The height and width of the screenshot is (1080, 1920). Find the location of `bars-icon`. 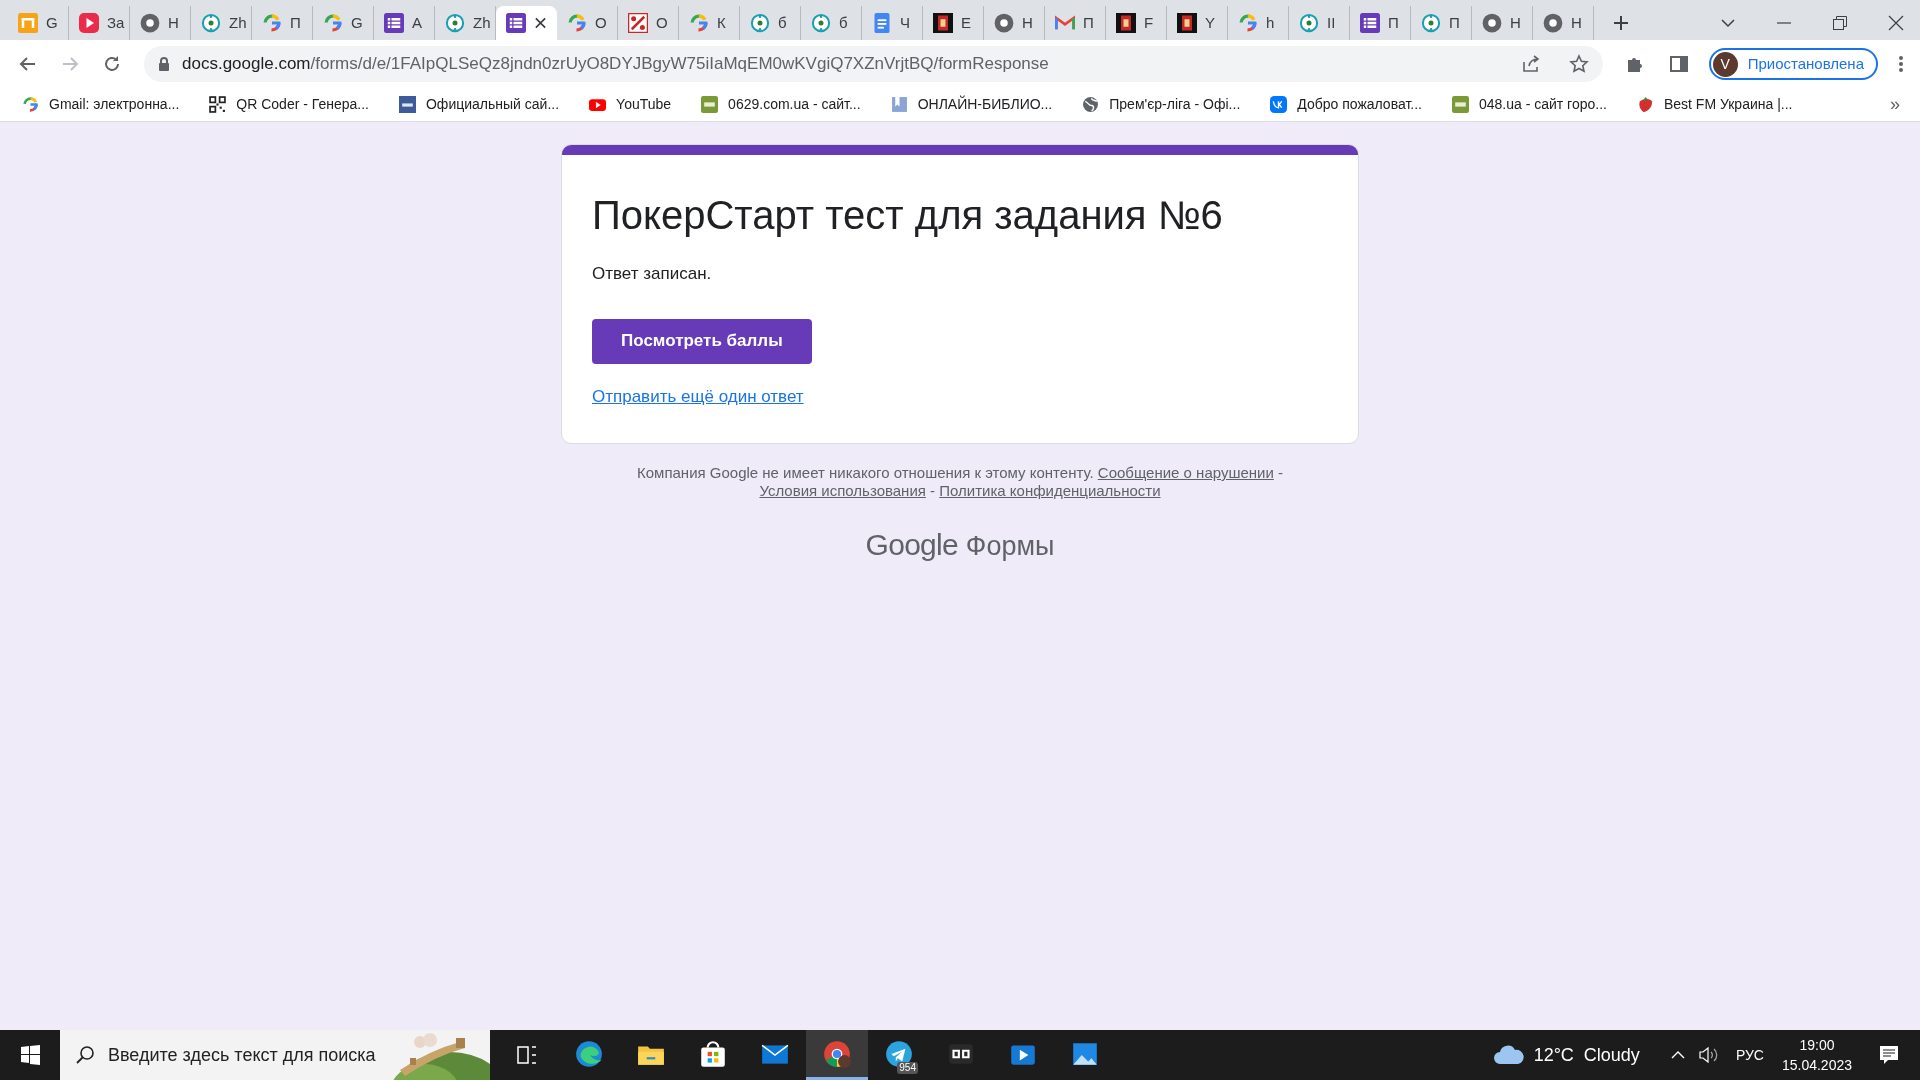

bars-icon is located at coordinates (28, 23).